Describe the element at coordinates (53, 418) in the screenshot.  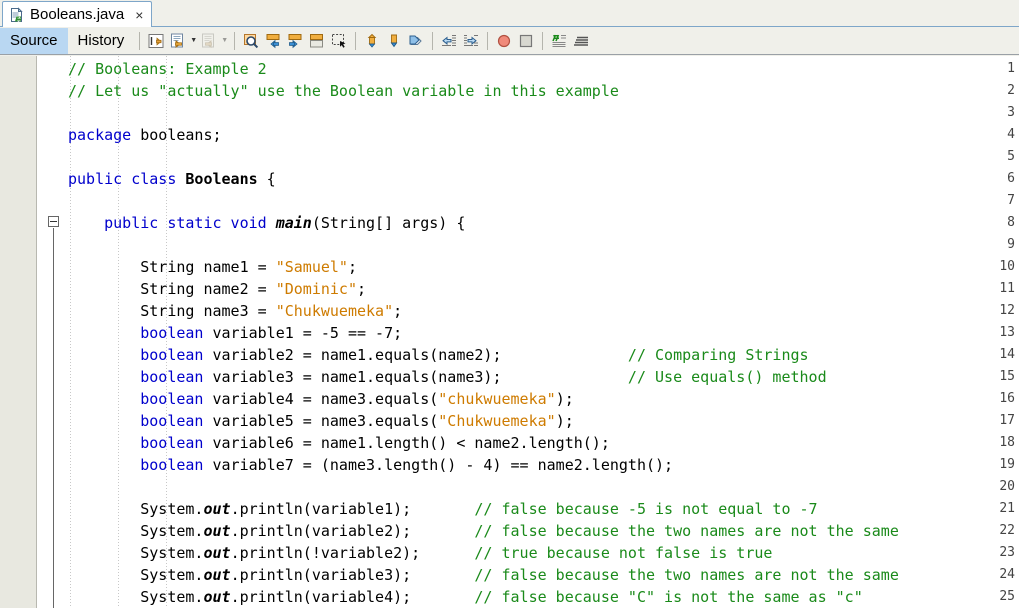
I see `code-fold-line` at that location.